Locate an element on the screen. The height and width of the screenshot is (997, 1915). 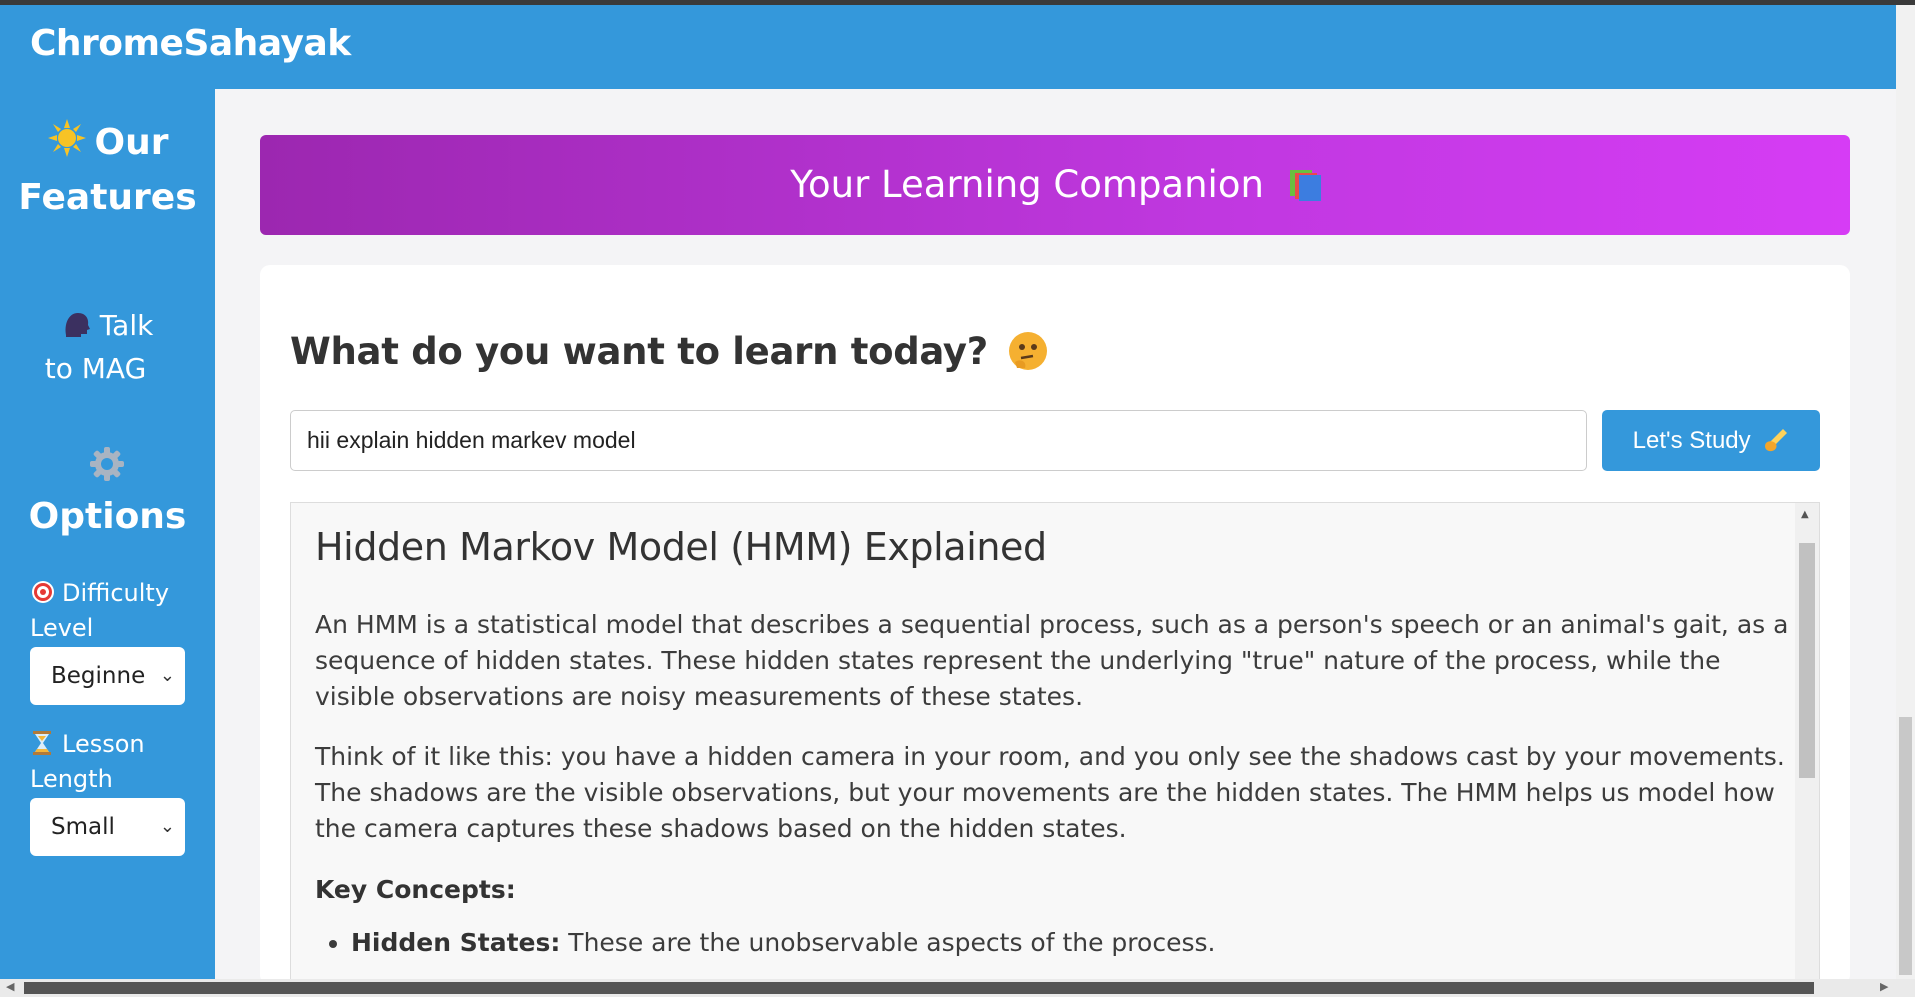
features-heading: Our is located at coordinates (107, 143).